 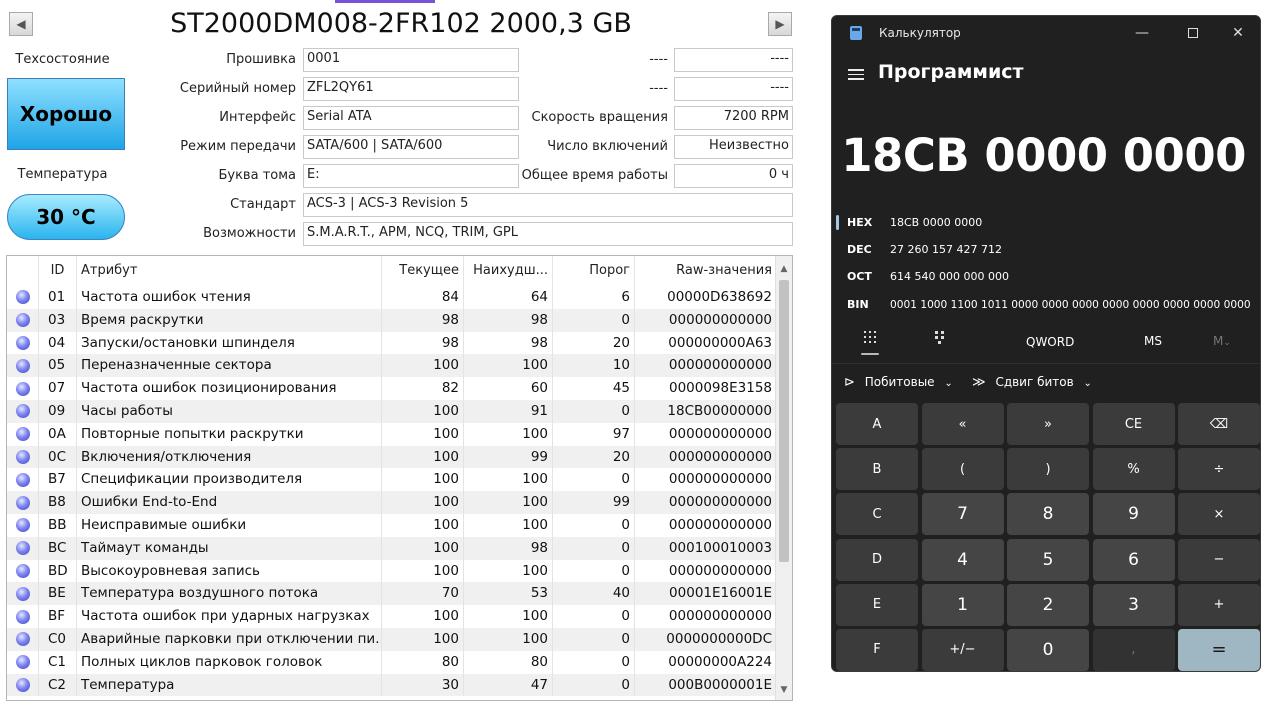 What do you see at coordinates (1219, 604) in the screenshot?
I see `key-plus: +` at bounding box center [1219, 604].